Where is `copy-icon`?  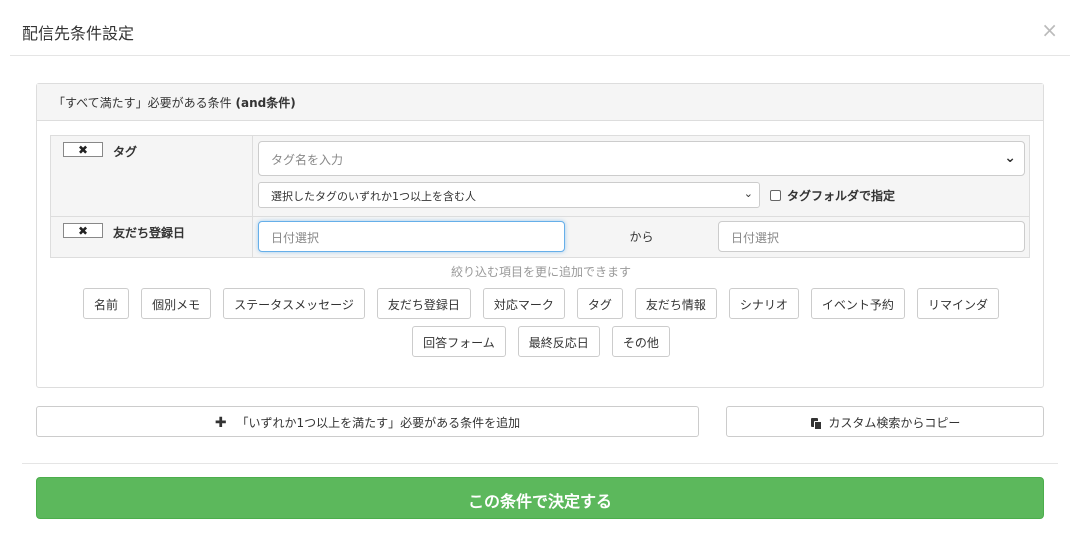 copy-icon is located at coordinates (816, 423).